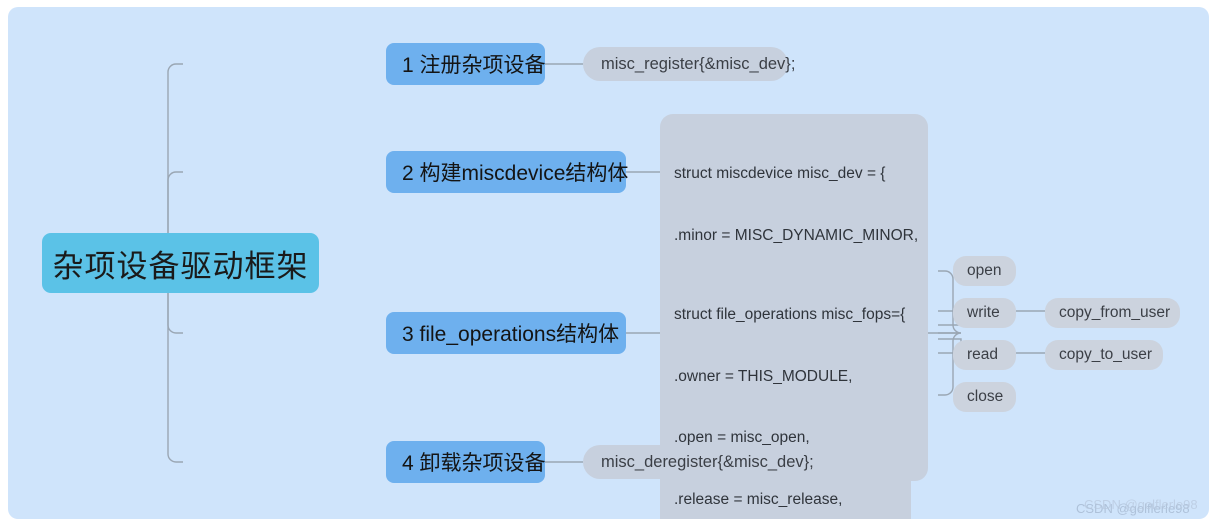  What do you see at coordinates (180, 266) in the screenshot?
I see `root-node-label: 杂项设备驱动框架` at bounding box center [180, 266].